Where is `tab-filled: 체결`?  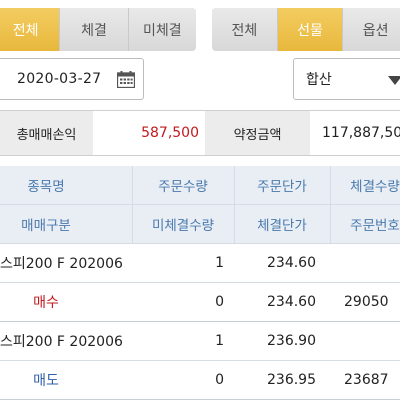 tab-filled: 체결 is located at coordinates (94, 29).